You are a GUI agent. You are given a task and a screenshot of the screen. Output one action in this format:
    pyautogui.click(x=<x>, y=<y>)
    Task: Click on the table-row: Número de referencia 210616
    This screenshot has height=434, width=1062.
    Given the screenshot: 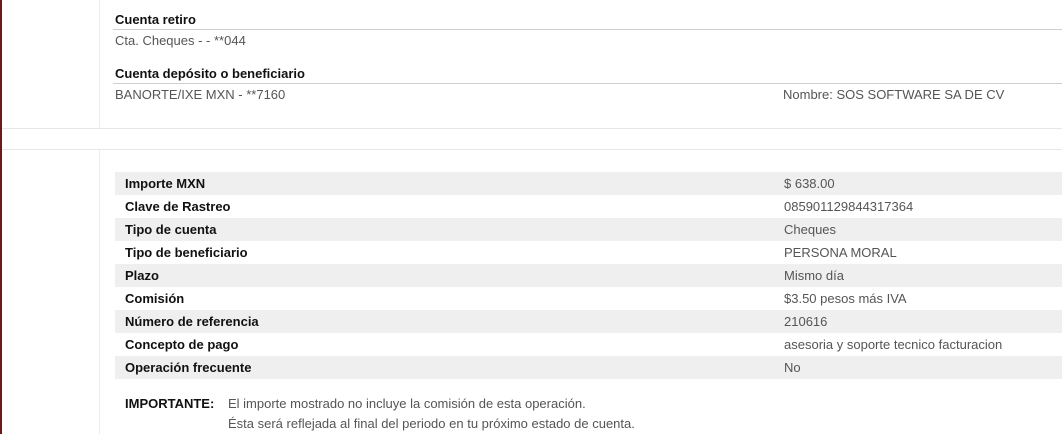 What is the action you would take?
    pyautogui.click(x=588, y=321)
    